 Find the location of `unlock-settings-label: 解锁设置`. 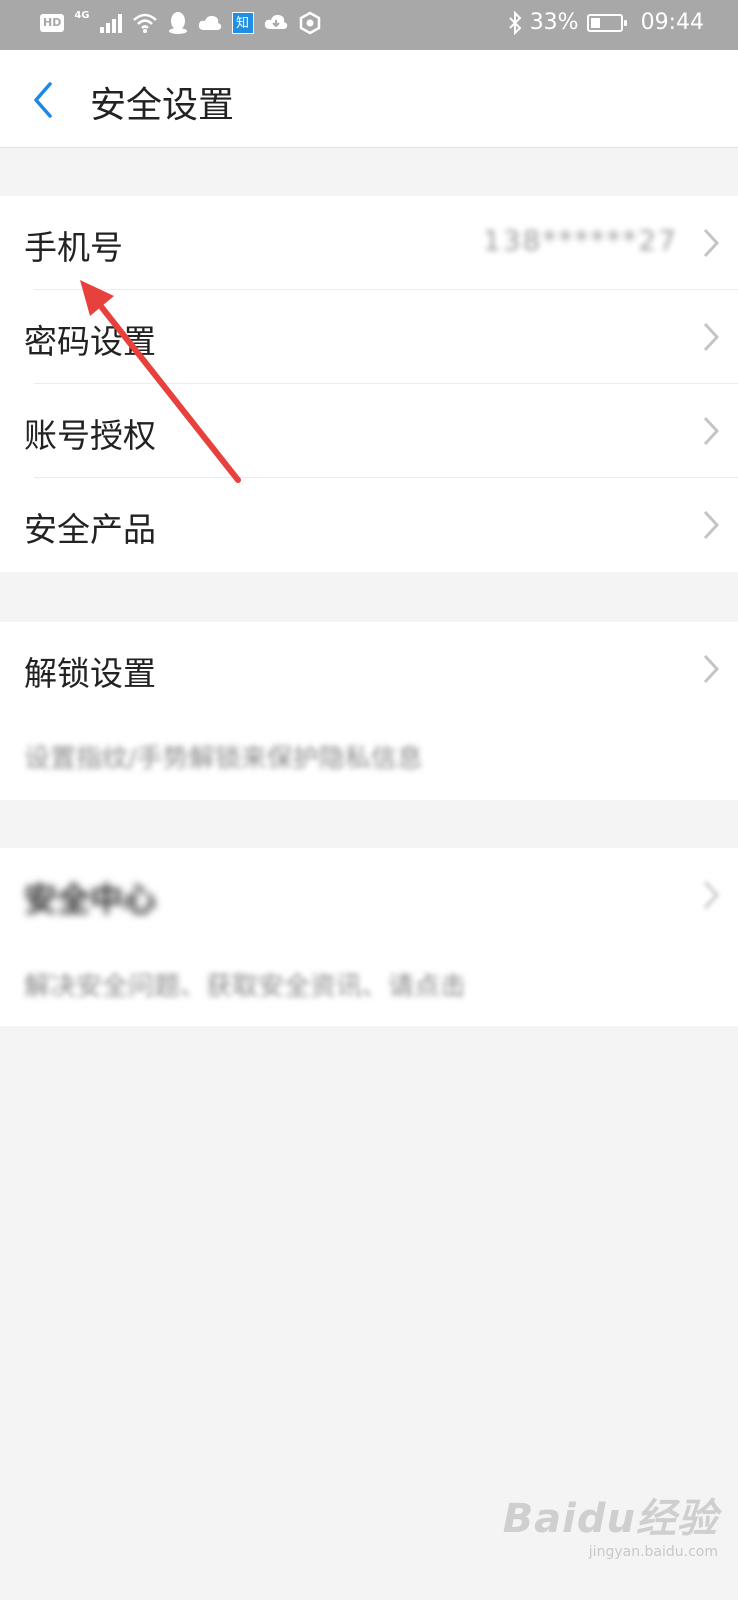

unlock-settings-label: 解锁设置 is located at coordinates (90, 673).